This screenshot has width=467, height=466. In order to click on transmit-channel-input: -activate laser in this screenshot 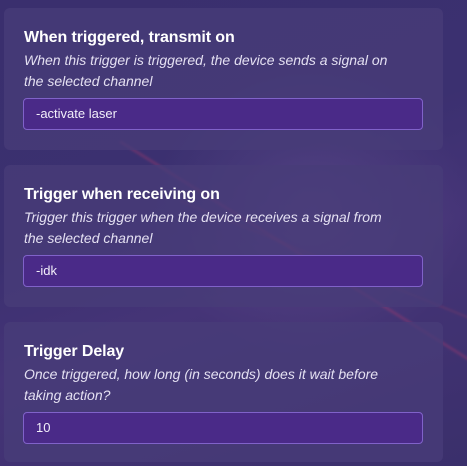, I will do `click(223, 114)`.